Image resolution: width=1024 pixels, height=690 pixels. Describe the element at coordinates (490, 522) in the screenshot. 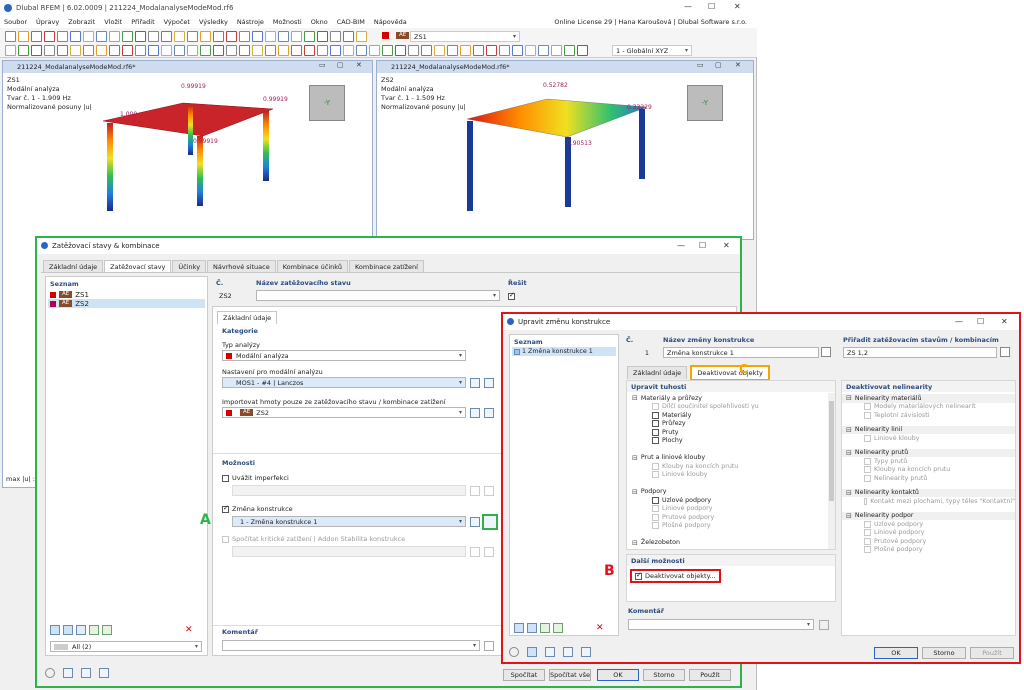

I see `edit-change-icon` at that location.